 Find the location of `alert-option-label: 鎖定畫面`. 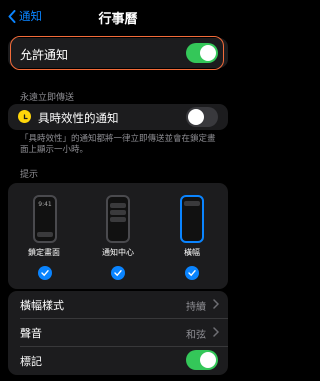

alert-option-label: 鎖定畫面 is located at coordinates (44, 252).